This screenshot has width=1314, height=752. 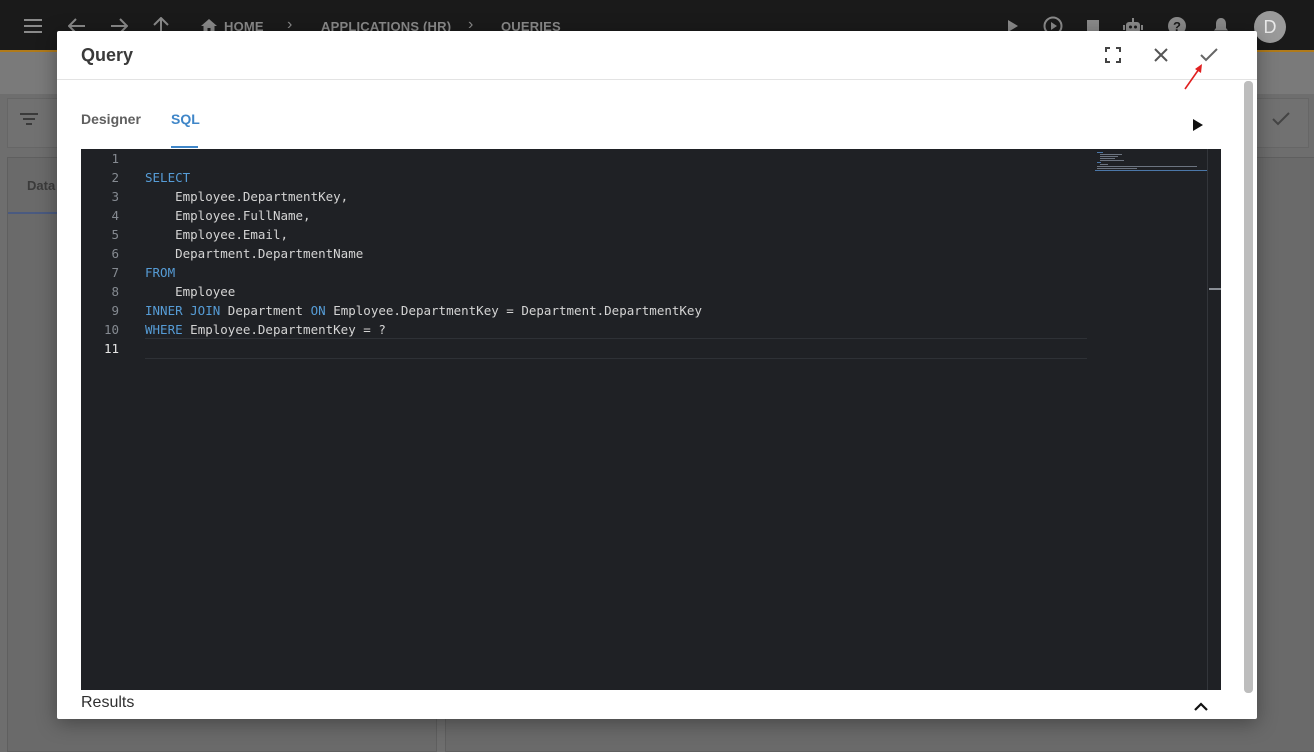 I want to click on code-line: SELECT, so click(x=167, y=177).